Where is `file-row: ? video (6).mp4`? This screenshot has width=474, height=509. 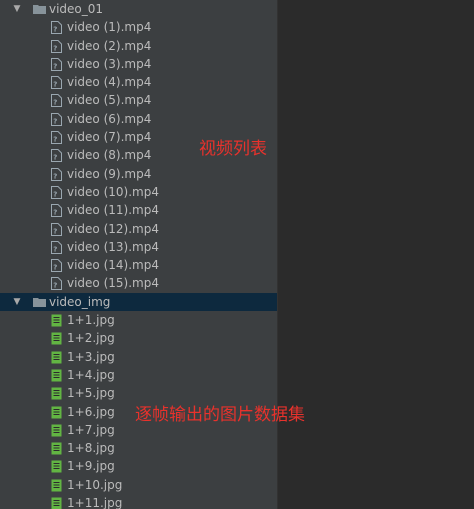
file-row: ? video (6).mp4 is located at coordinates (138, 119).